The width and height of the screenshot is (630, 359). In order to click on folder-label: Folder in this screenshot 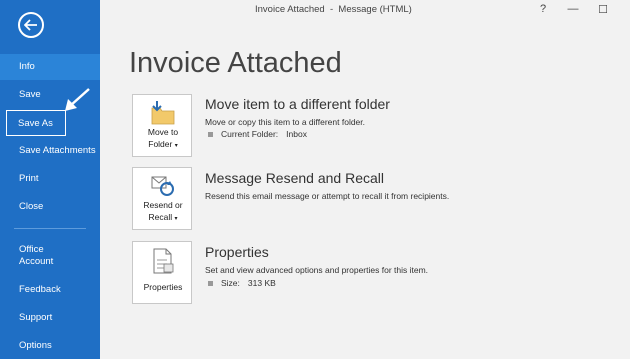, I will do `click(160, 144)`.